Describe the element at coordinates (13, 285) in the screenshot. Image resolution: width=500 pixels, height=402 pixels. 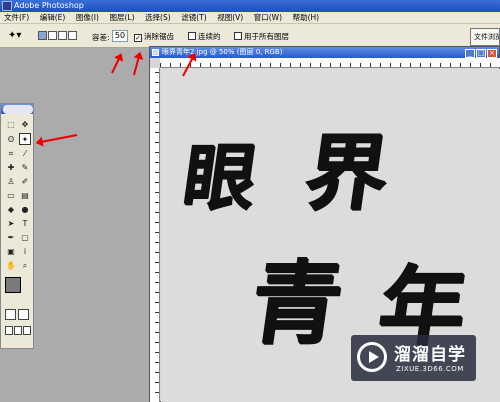
I see `foreground-color-swatch` at that location.